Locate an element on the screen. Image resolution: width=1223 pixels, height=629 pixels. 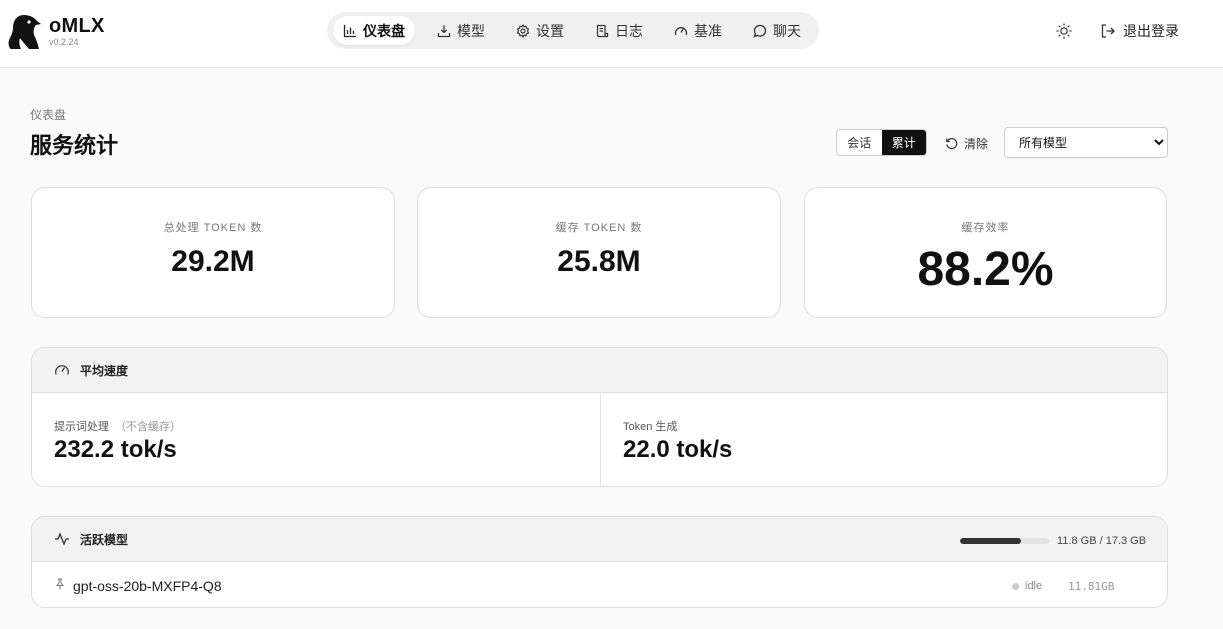
nav-tab-benchmark: 基准 is located at coordinates (698, 30).